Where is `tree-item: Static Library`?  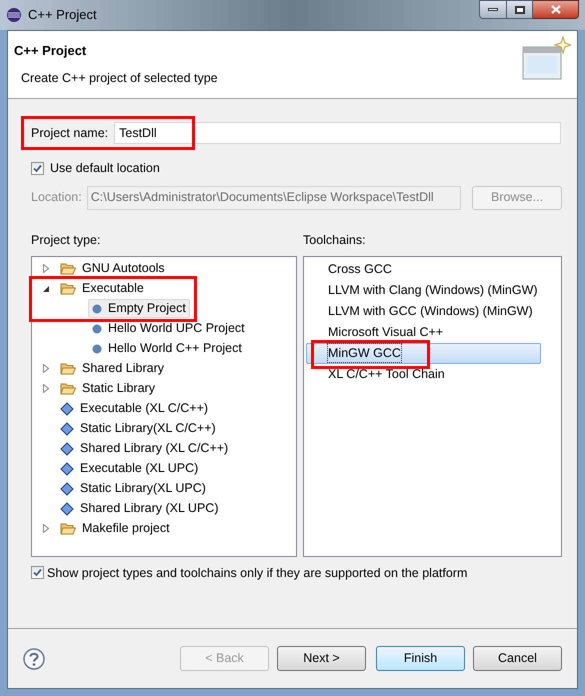 tree-item: Static Library is located at coordinates (107, 388).